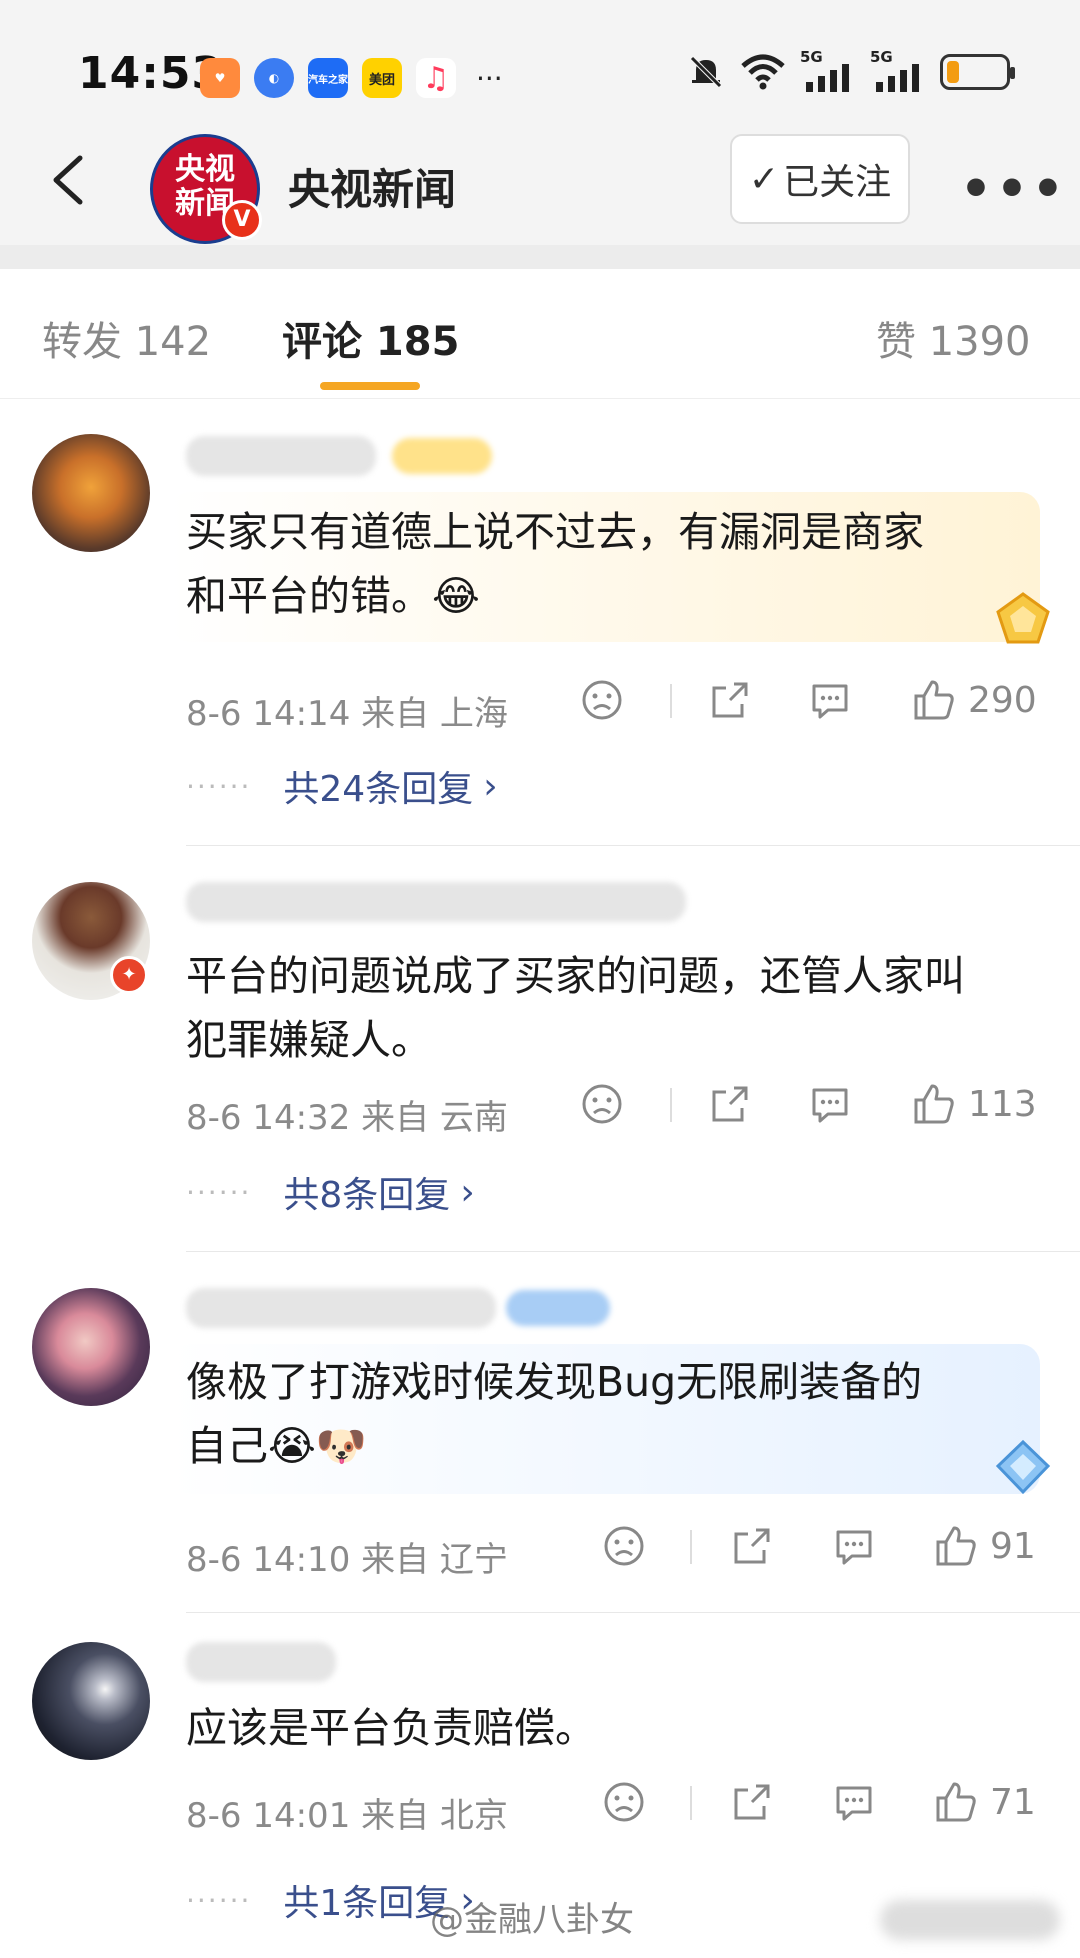 The image size is (1080, 1958). Describe the element at coordinates (351, 78) in the screenshot. I see `status-app-icons: ♥ ◐ 汽车之家 美团 ♫ ···` at that location.